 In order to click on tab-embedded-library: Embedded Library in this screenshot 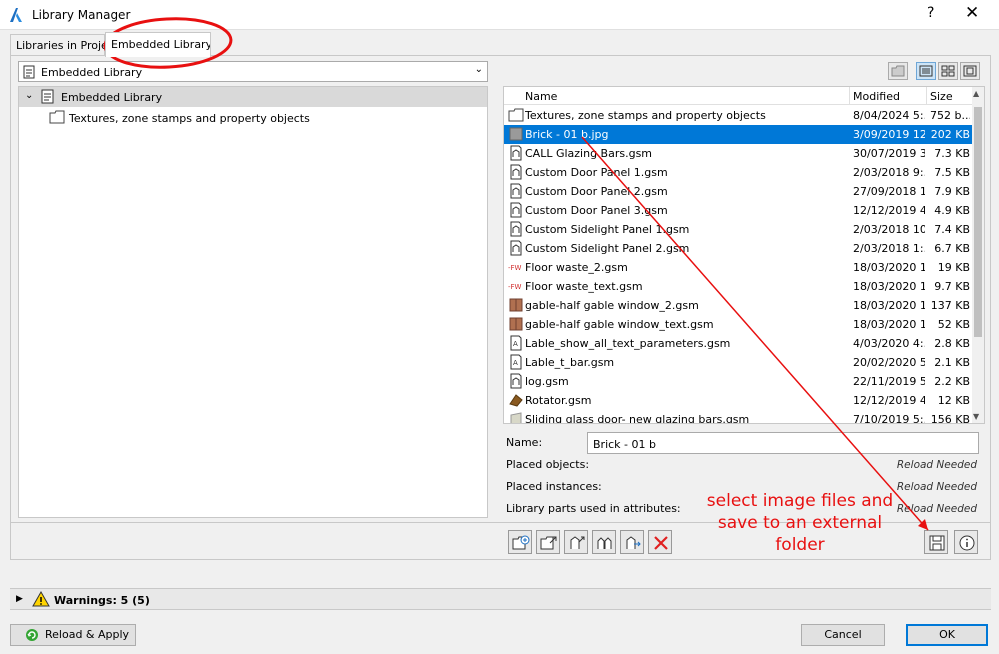, I will do `click(158, 44)`.